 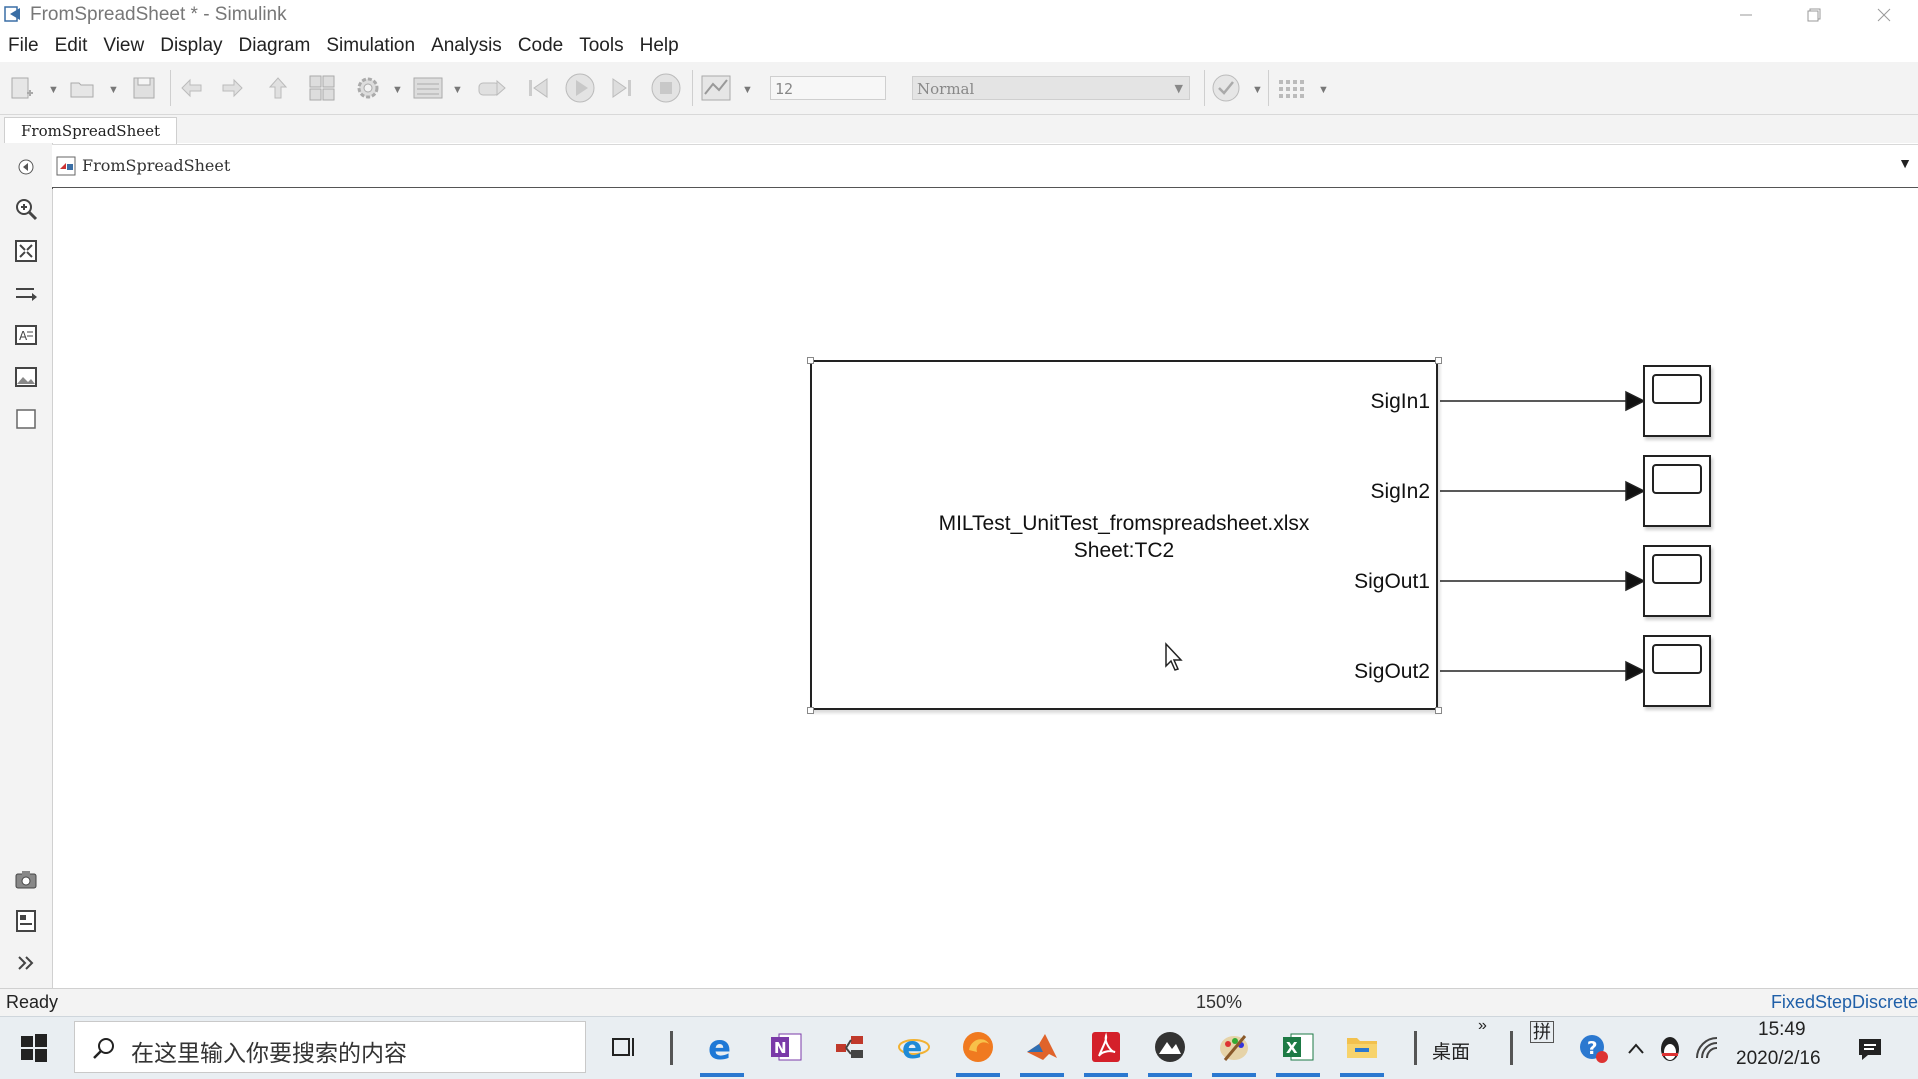 I want to click on internet-explorer-icon: e, so click(x=914, y=1047).